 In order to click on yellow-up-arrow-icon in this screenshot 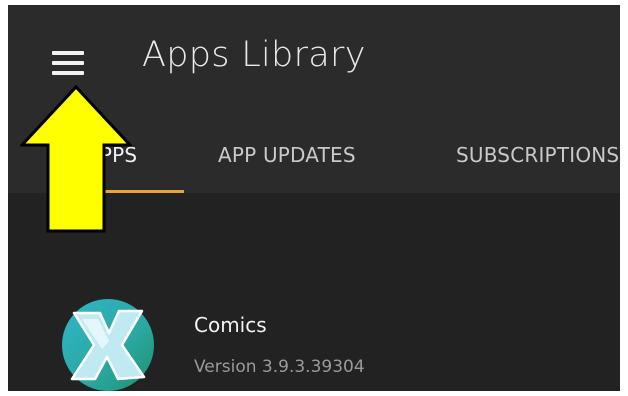, I will do `click(76, 159)`.